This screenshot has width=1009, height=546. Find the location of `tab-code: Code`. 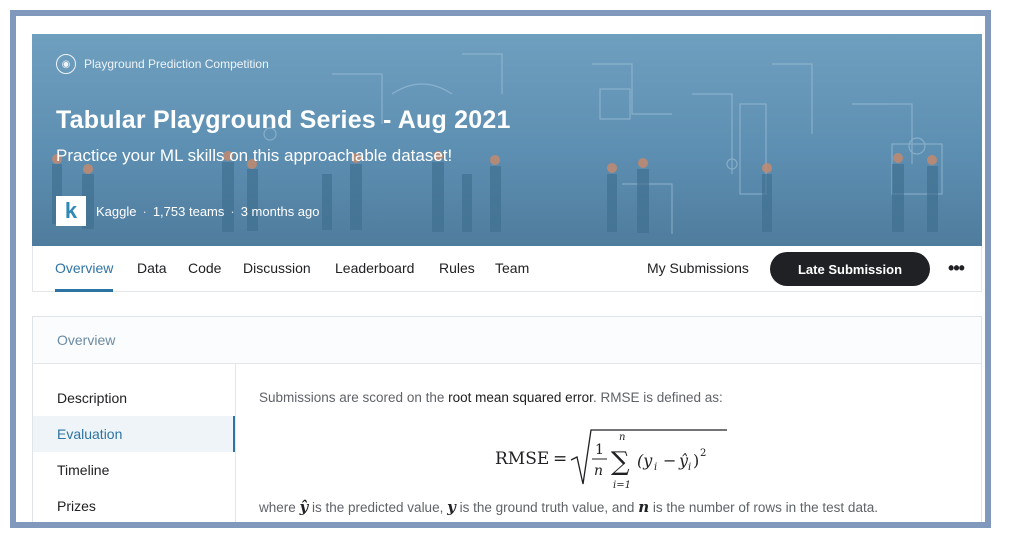

tab-code: Code is located at coordinates (204, 268).